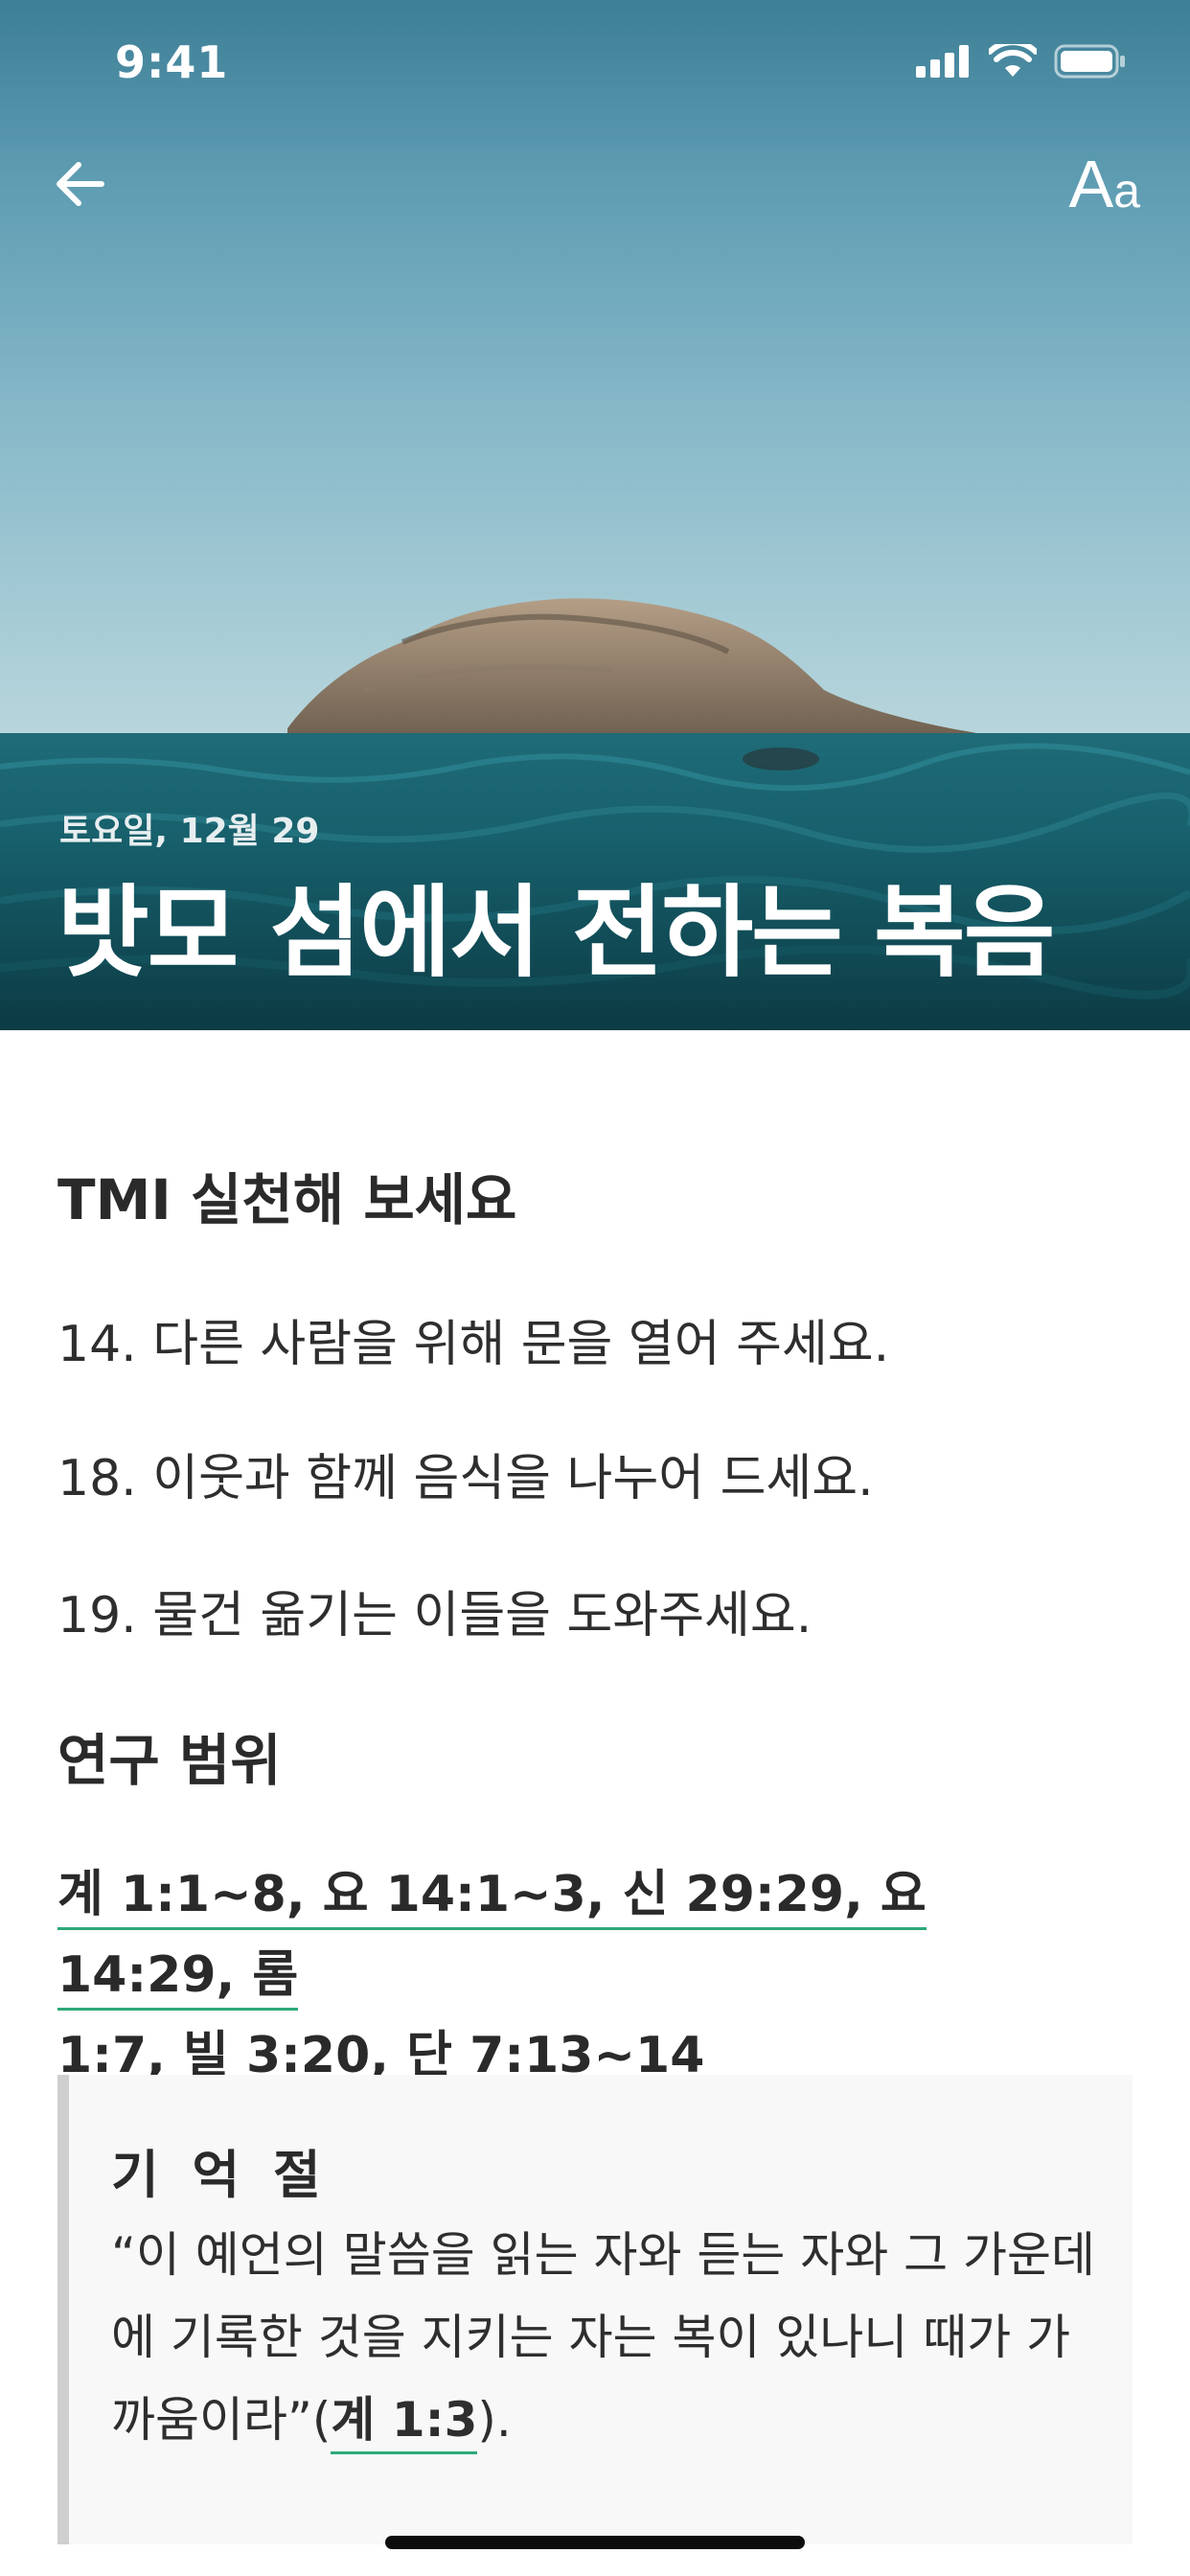 This screenshot has width=1190, height=2576. Describe the element at coordinates (1090, 62) in the screenshot. I see `battery-icon` at that location.